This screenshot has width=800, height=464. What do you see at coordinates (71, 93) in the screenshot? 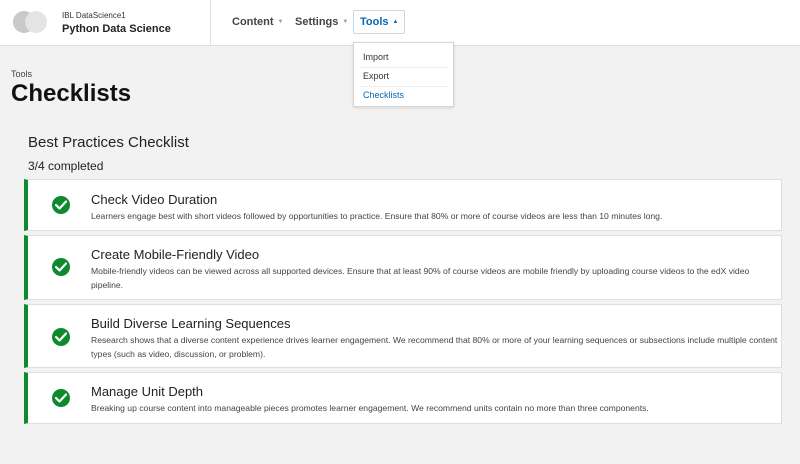
I see `page-title: Checklists` at bounding box center [71, 93].